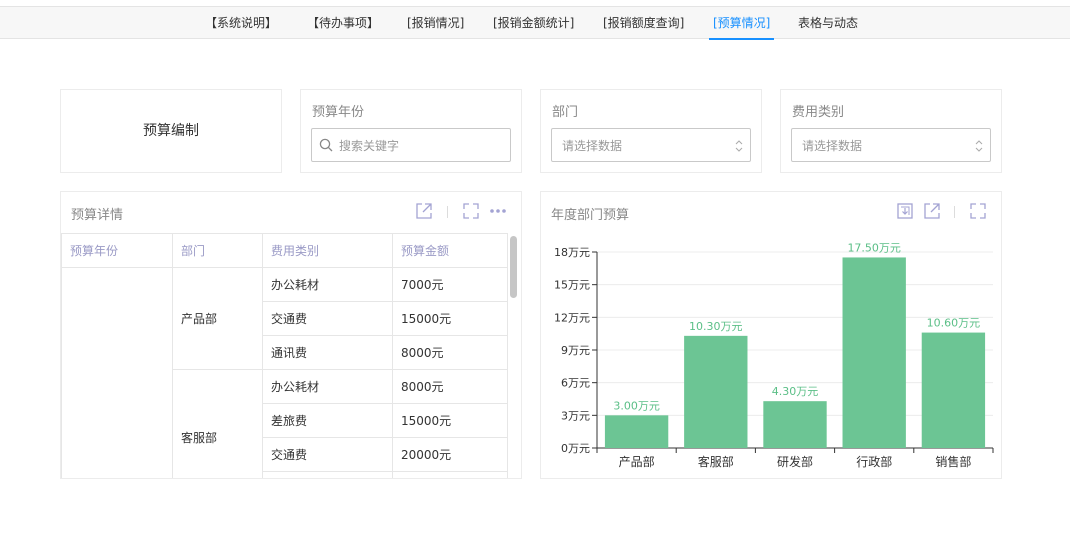 The height and width of the screenshot is (540, 1070). What do you see at coordinates (978, 211) in the screenshot?
I see `fullscreen-icon` at bounding box center [978, 211].